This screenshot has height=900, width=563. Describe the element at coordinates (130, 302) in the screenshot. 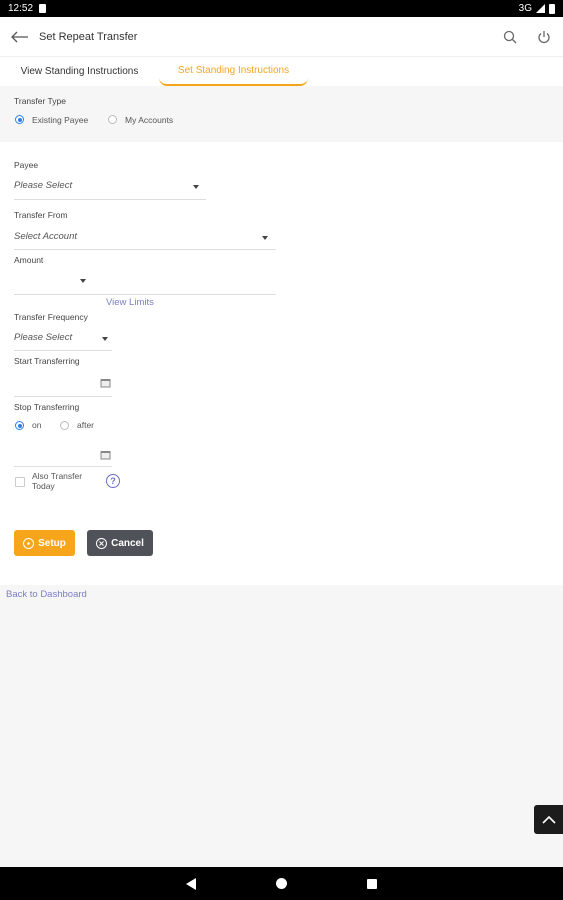

I see `view-limits-link: View Limits` at that location.